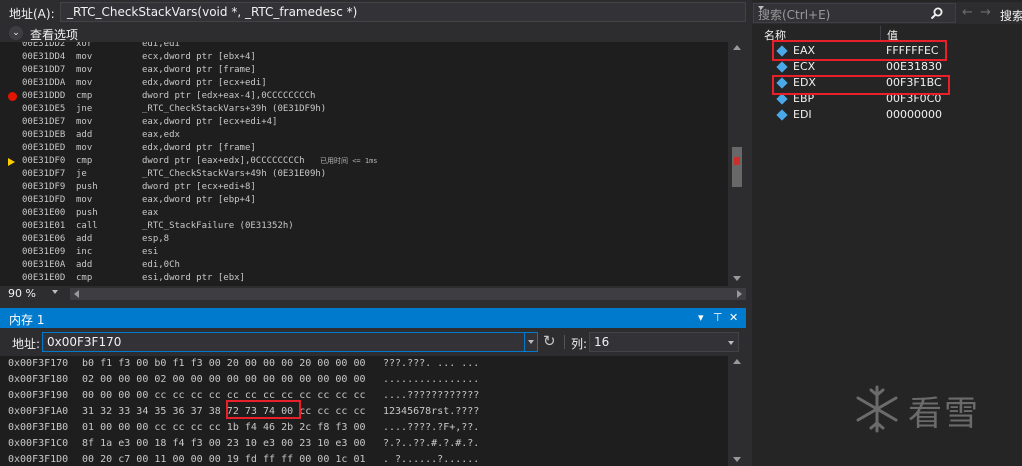 This screenshot has width=1022, height=466. I want to click on scroll-left-icon, so click(76, 294).